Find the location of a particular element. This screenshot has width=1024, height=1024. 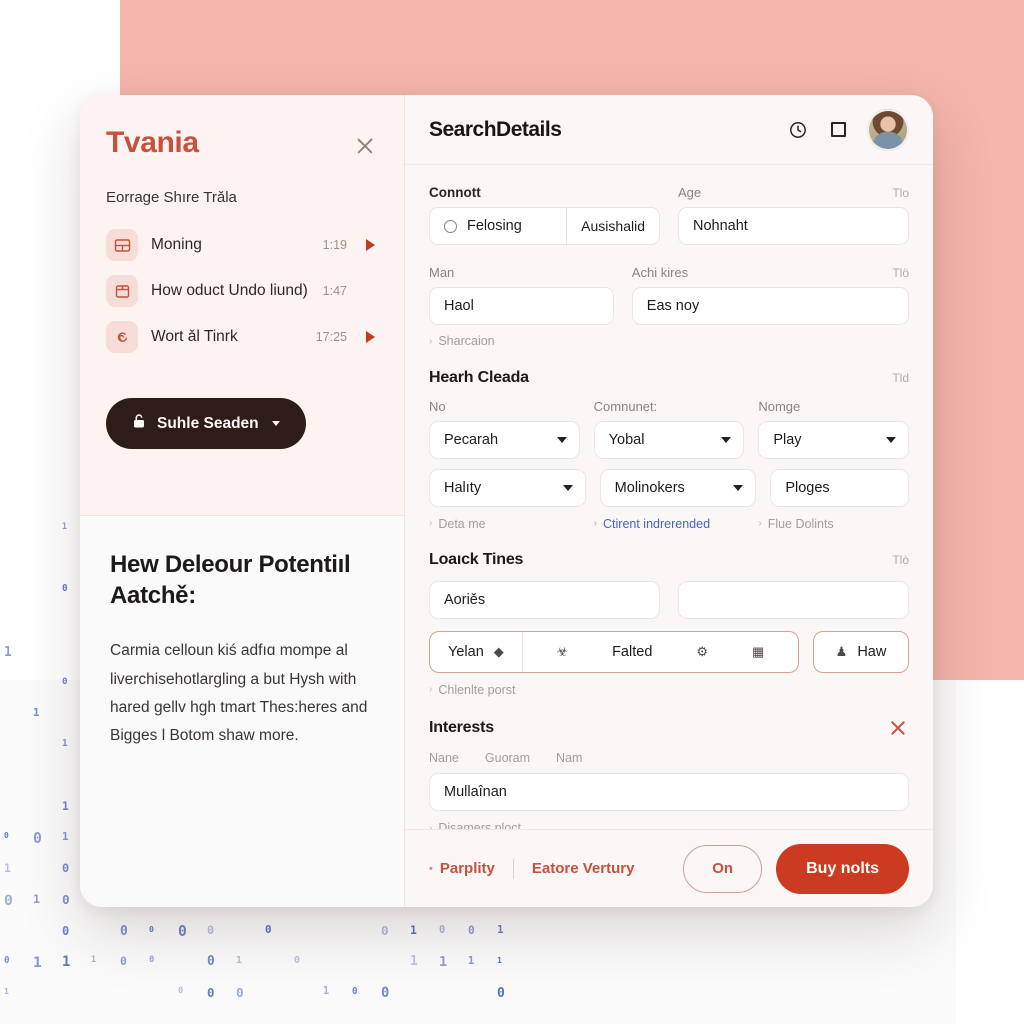

health-select-5: Molinokers is located at coordinates (678, 487).